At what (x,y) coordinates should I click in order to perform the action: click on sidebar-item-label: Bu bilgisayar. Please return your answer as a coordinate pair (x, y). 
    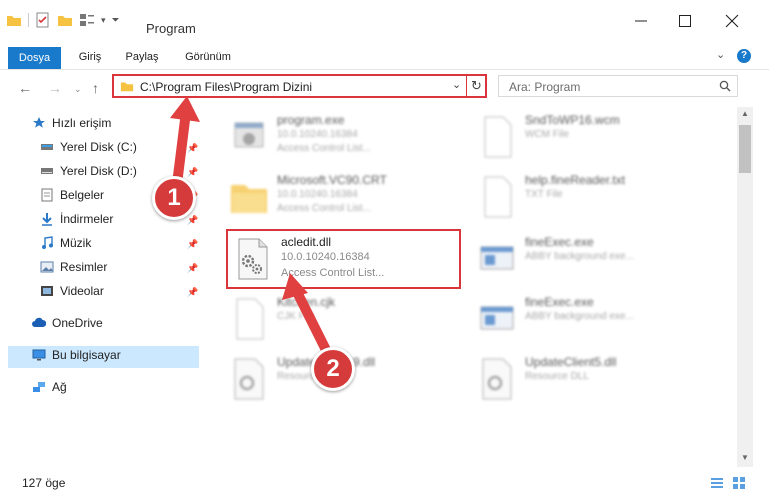
    Looking at the image, I should click on (86, 355).